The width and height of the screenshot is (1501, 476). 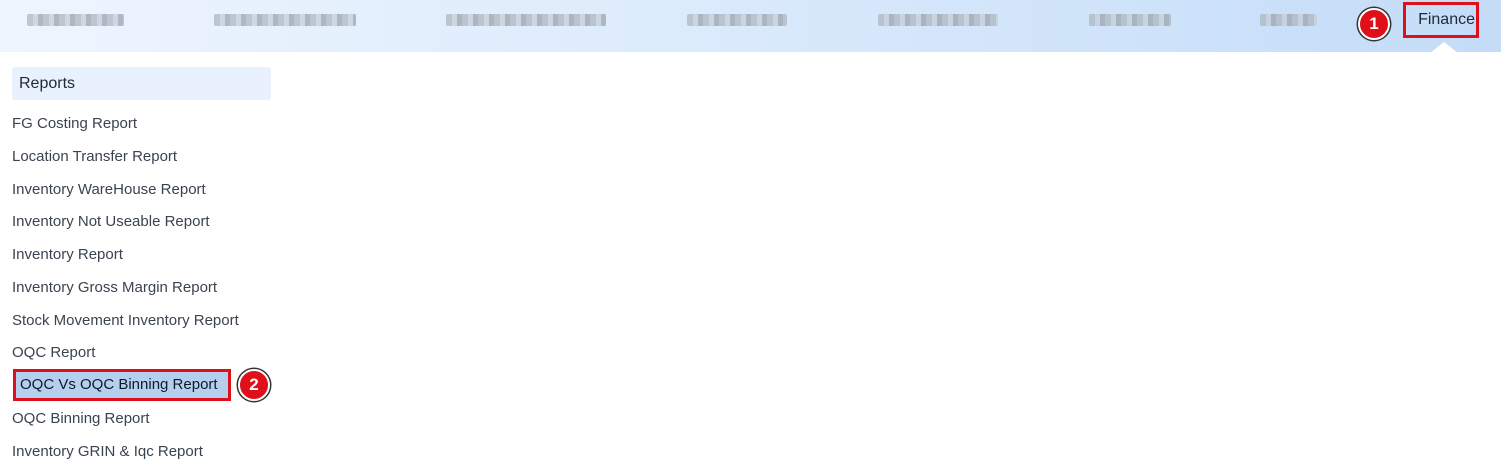 I want to click on menu-item-oqc-report: OQC Report, so click(x=53, y=353).